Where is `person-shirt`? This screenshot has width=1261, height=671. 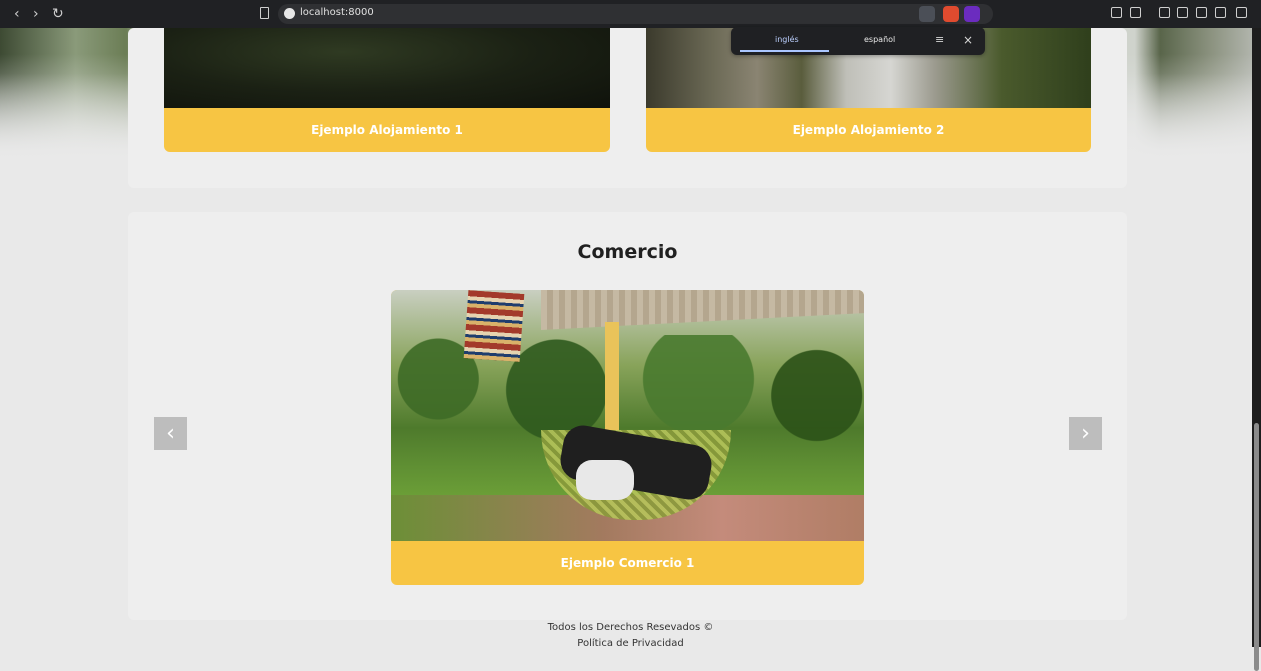
person-shirt is located at coordinates (605, 480).